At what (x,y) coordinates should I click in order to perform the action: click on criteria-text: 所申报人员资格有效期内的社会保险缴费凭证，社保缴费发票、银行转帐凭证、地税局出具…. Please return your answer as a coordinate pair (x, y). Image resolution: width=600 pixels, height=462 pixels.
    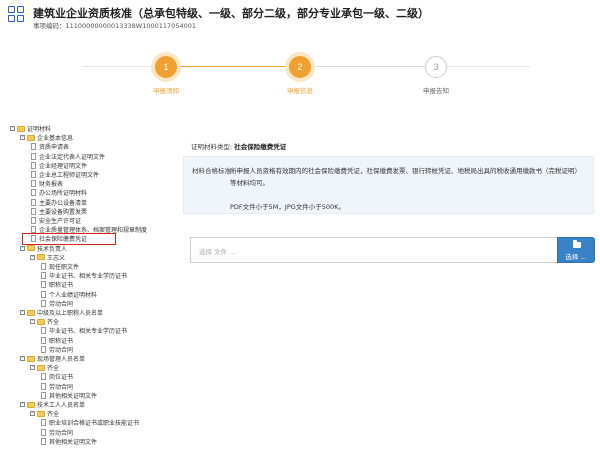
    Looking at the image, I should click on (405, 177).